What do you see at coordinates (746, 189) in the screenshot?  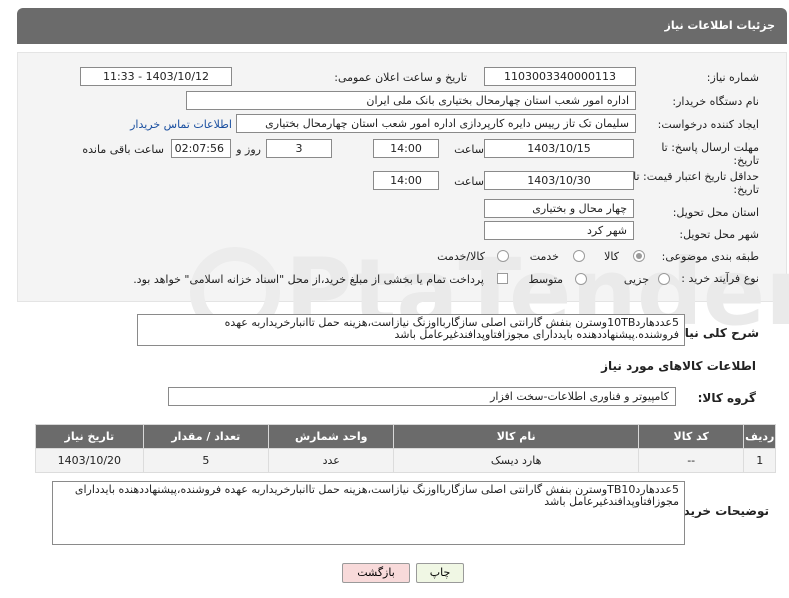 I see `price-validity-label-2: تاریخ:` at bounding box center [746, 189].